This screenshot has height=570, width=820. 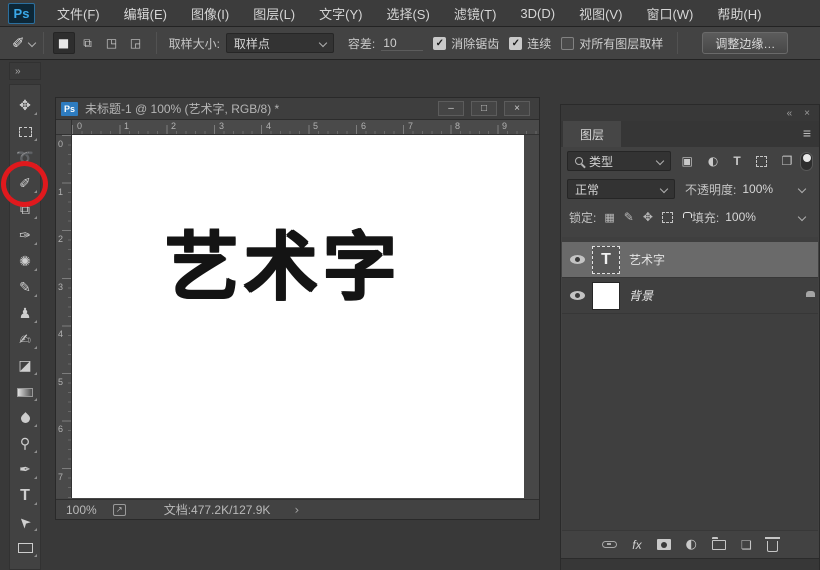 What do you see at coordinates (296, 510) in the screenshot?
I see `status-chevron-icon: ›` at bounding box center [296, 510].